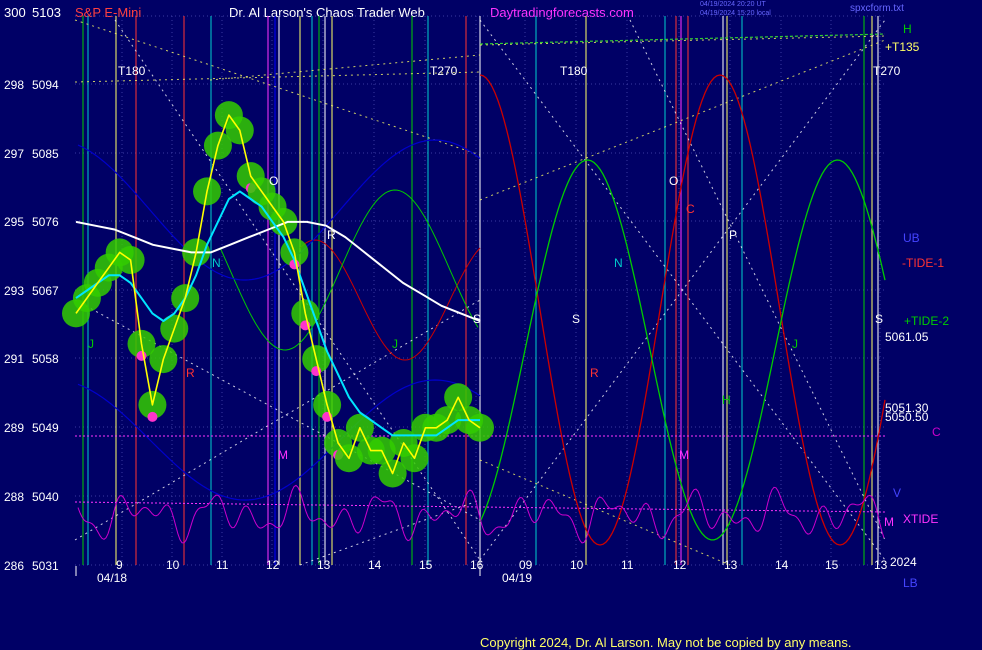 The width and height of the screenshot is (982, 650). Describe the element at coordinates (152, 416) in the screenshot. I see `signal-dot-bear` at that location.